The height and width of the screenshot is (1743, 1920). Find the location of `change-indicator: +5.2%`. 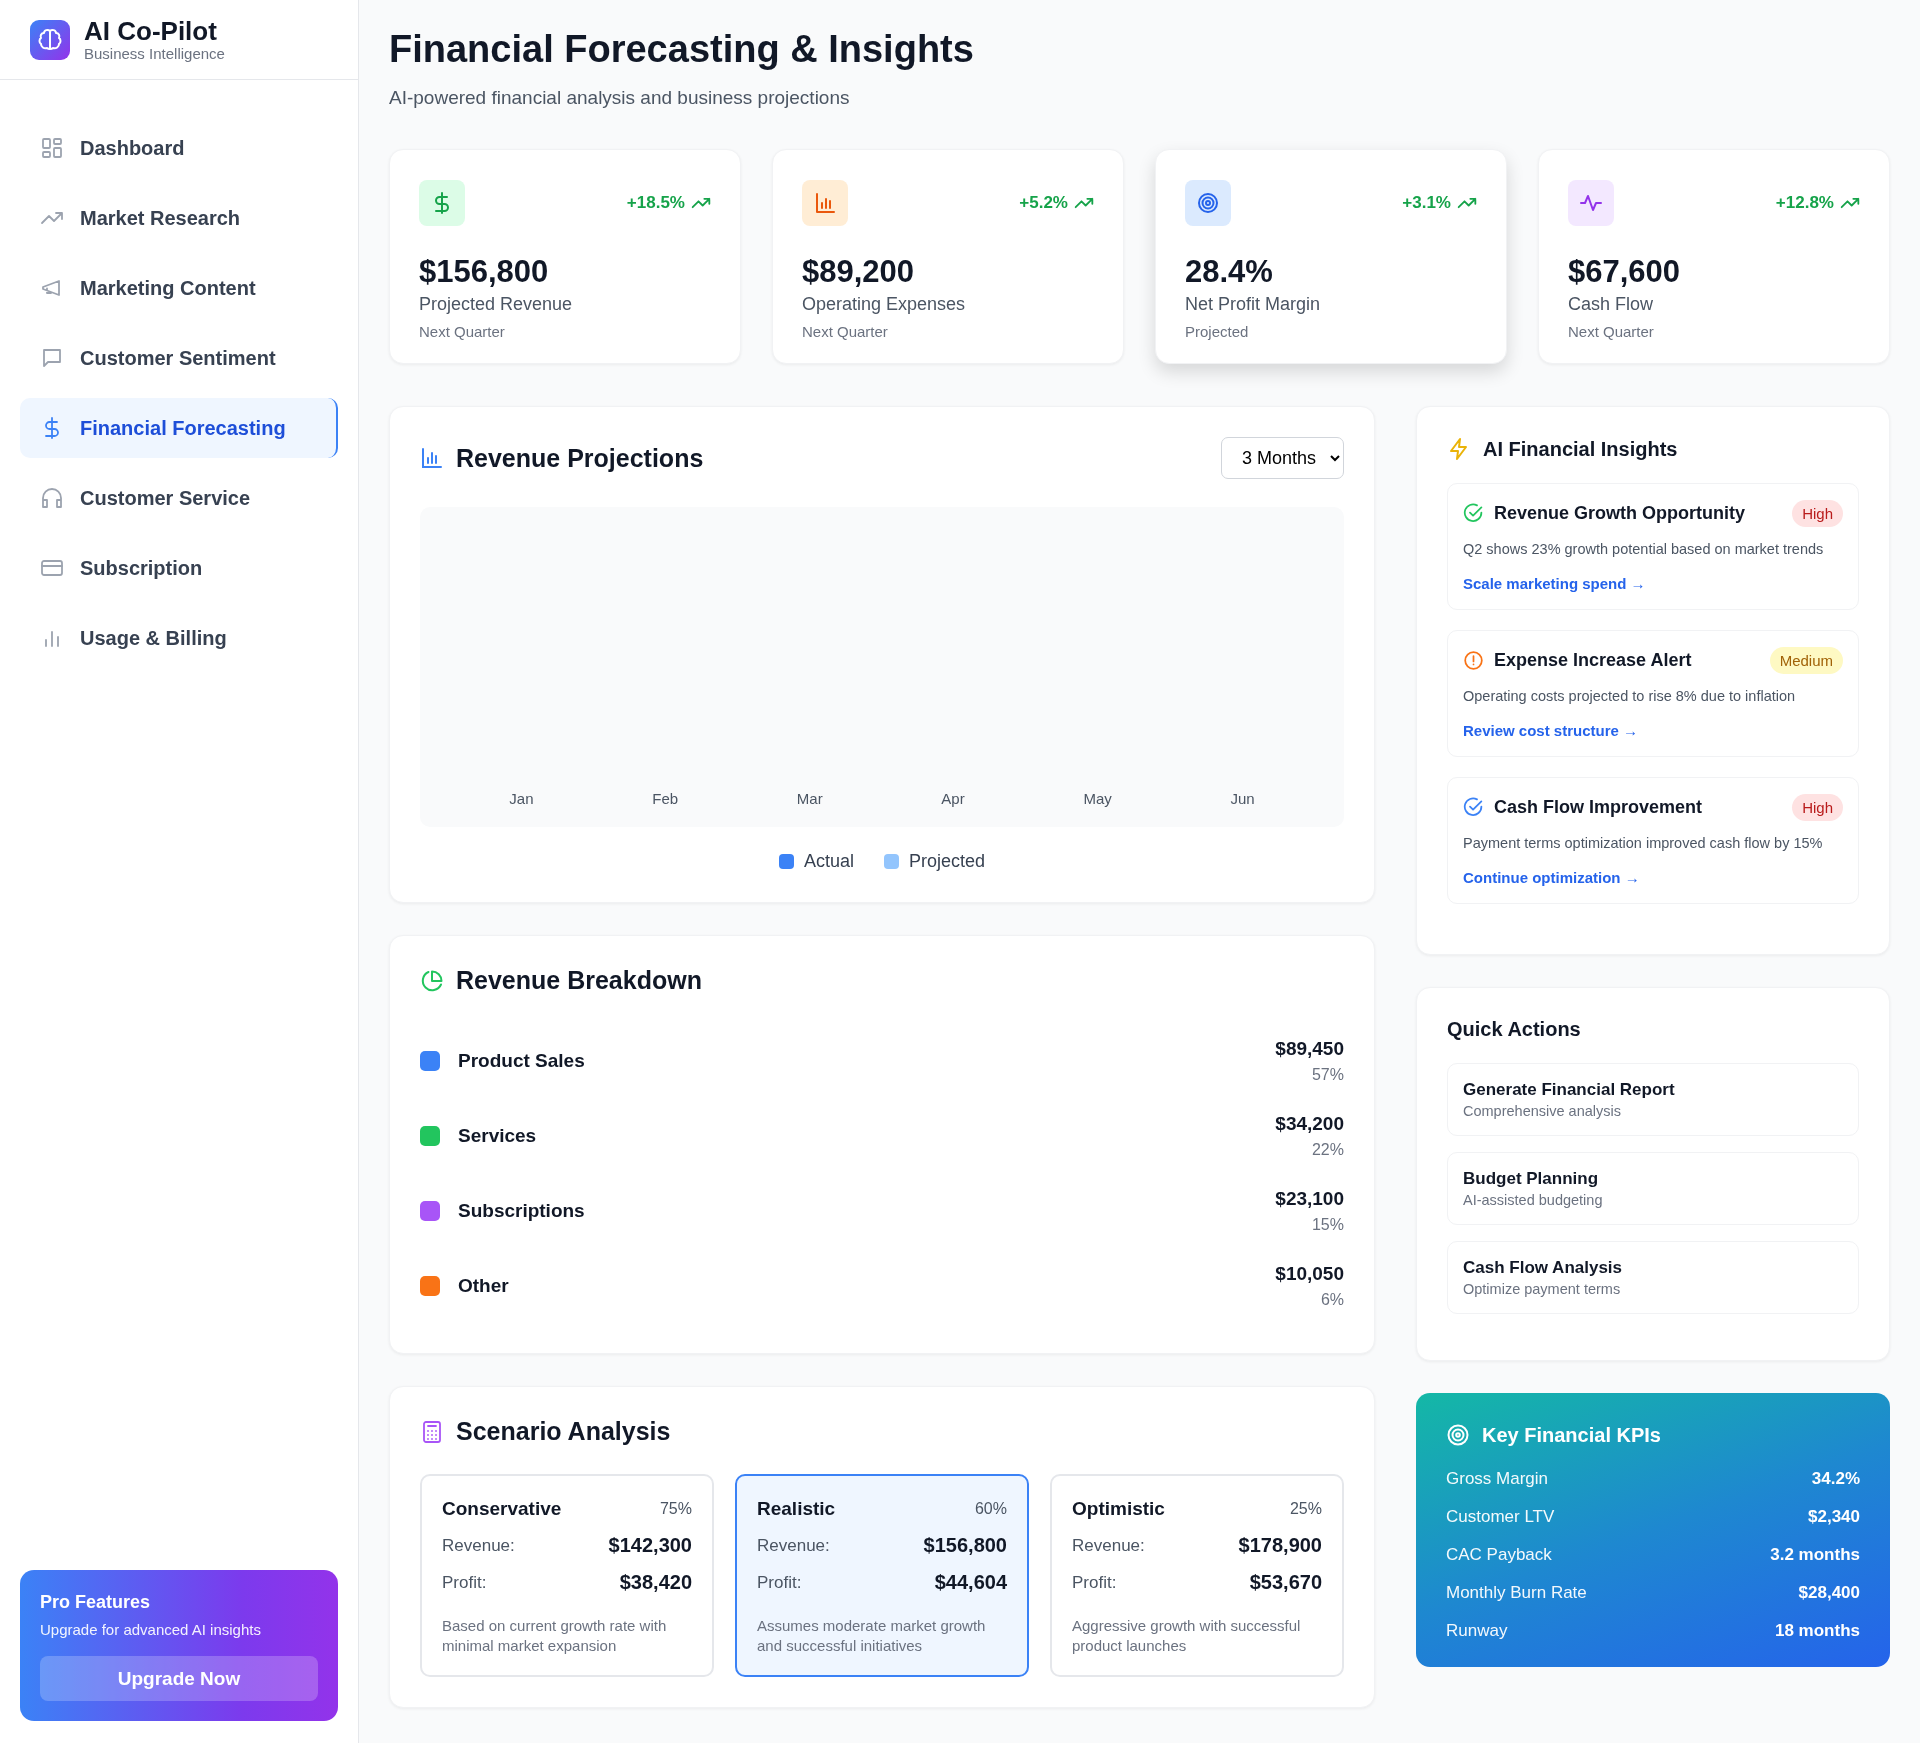

change-indicator: +5.2% is located at coordinates (1056, 203).